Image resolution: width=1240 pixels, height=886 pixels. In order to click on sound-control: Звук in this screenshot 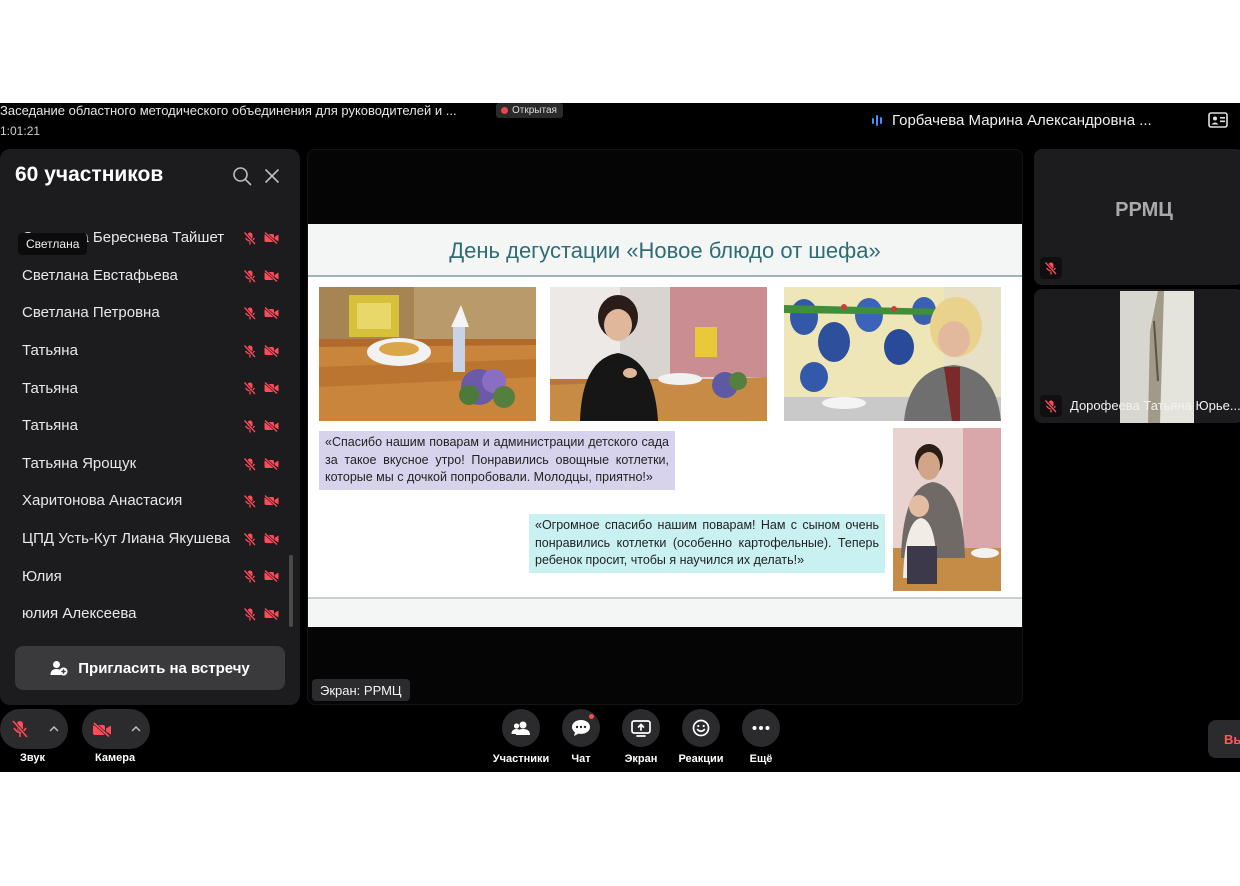, I will do `click(34, 736)`.